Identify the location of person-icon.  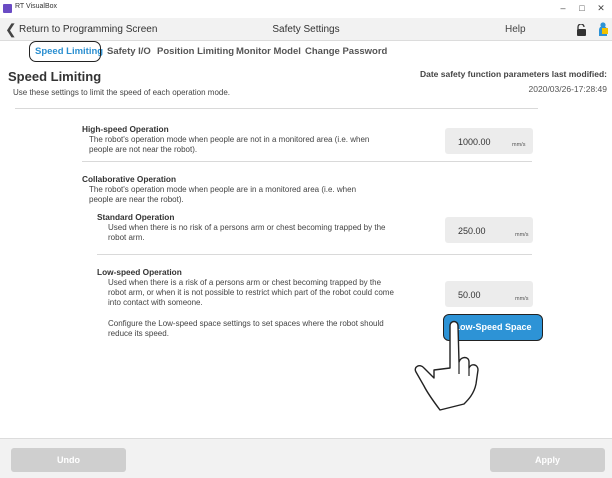
(603, 31).